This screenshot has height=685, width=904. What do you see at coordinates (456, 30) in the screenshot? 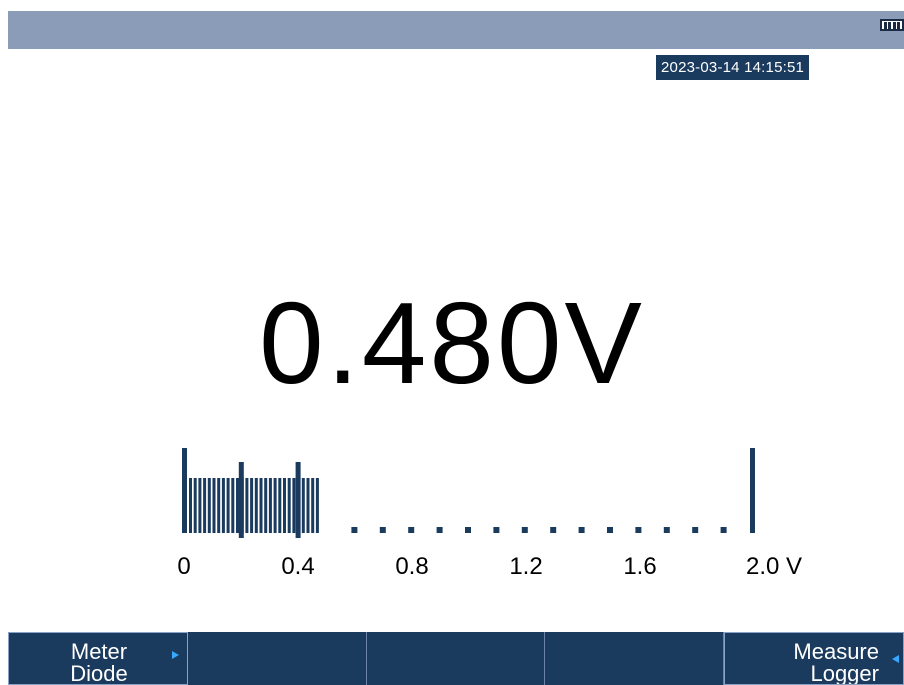
I see `status-bar` at bounding box center [456, 30].